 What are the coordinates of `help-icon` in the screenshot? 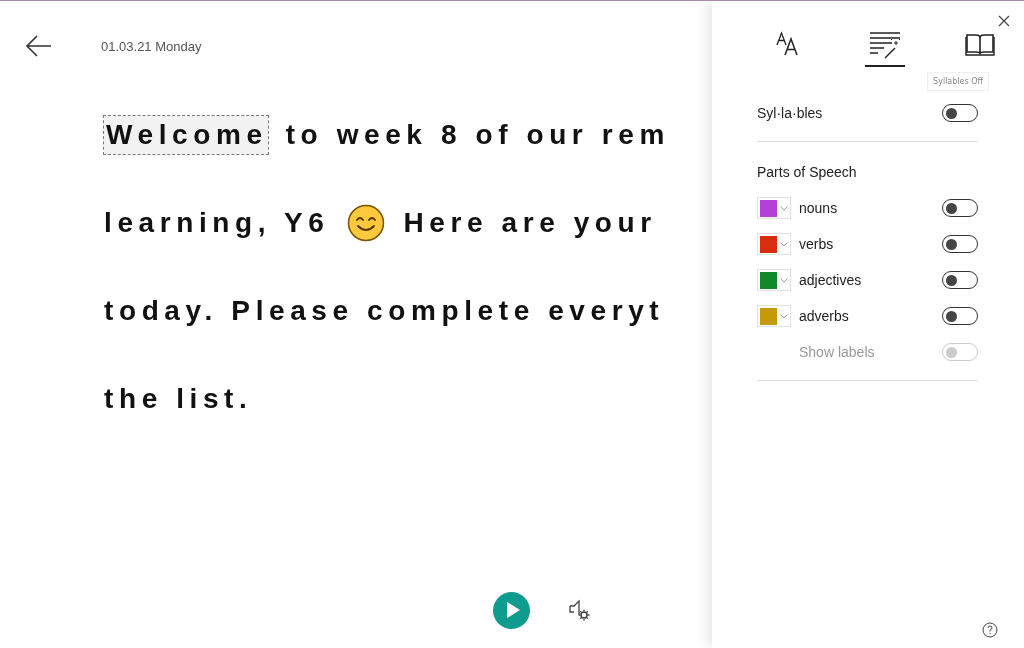 It's located at (990, 630).